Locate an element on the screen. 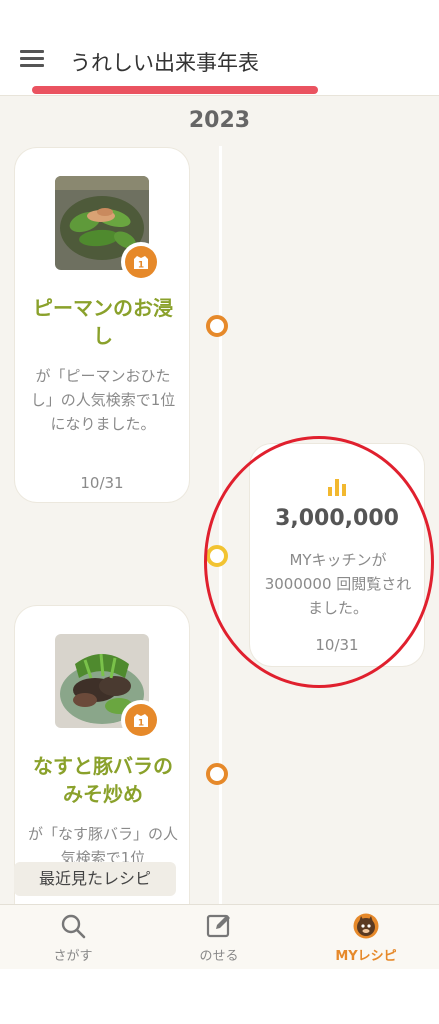 The image size is (439, 1024). nav-post: のせる is located at coordinates (219, 938).